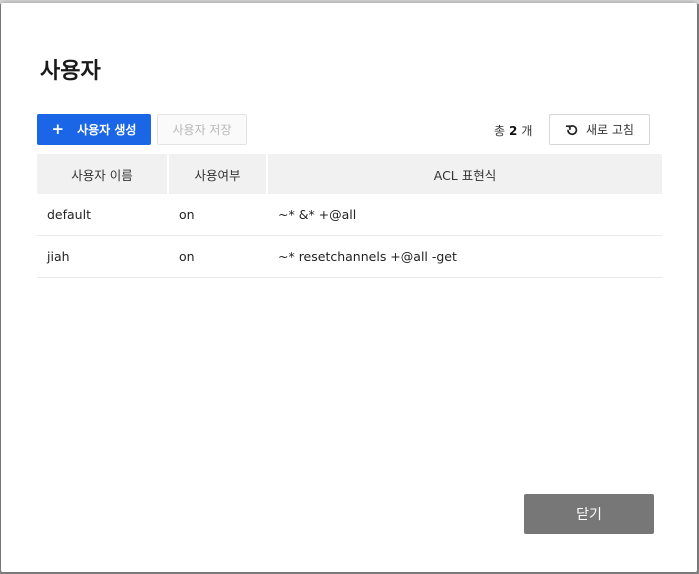 The image size is (699, 574). I want to click on table-row: jiah on ~* resetchannels +@all -get, so click(349, 257).